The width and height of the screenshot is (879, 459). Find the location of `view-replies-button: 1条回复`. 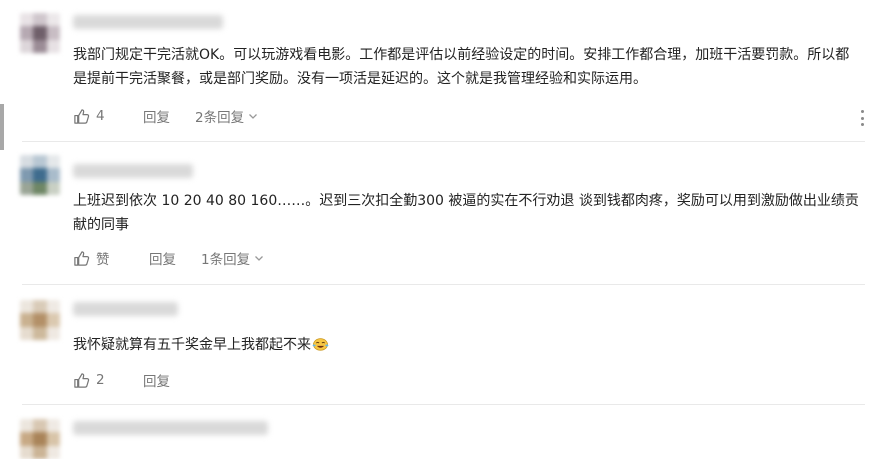

view-replies-button: 1条回复 is located at coordinates (232, 258).